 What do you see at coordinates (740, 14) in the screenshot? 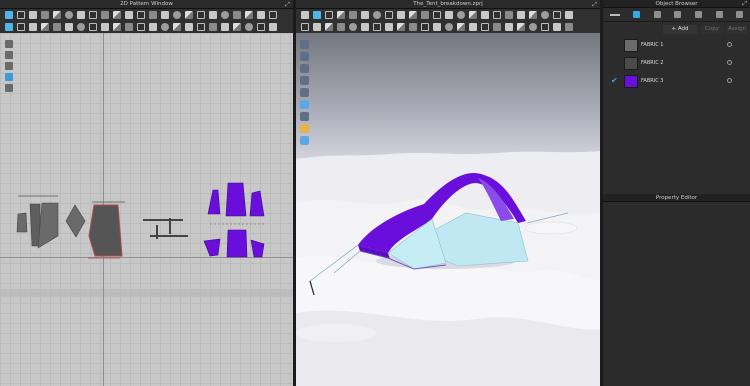
I see `trim-tab-icon` at bounding box center [740, 14].